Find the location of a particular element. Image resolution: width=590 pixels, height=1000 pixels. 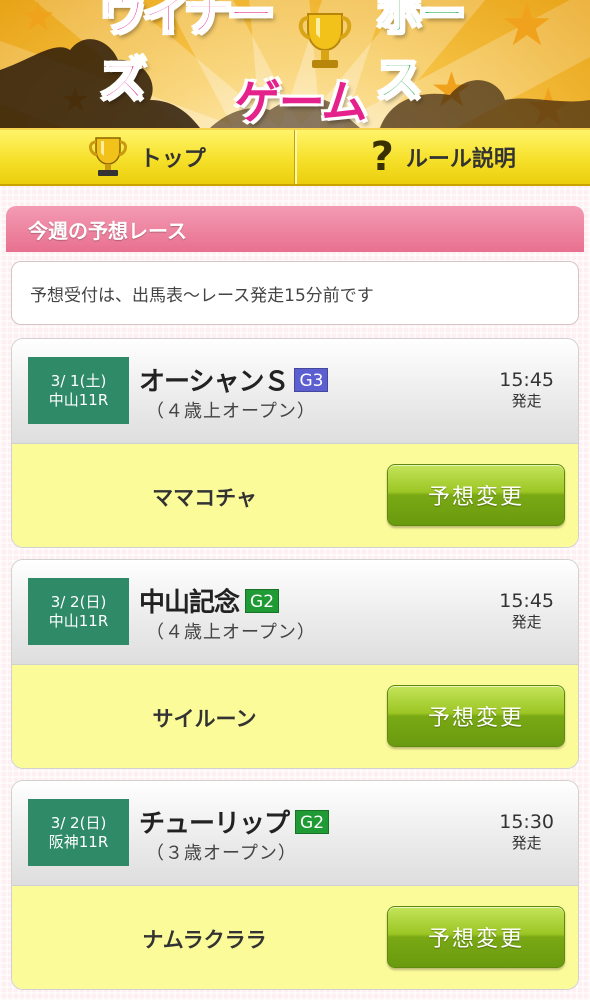

predicted-horse: ナムラクララ is located at coordinates (204, 939).